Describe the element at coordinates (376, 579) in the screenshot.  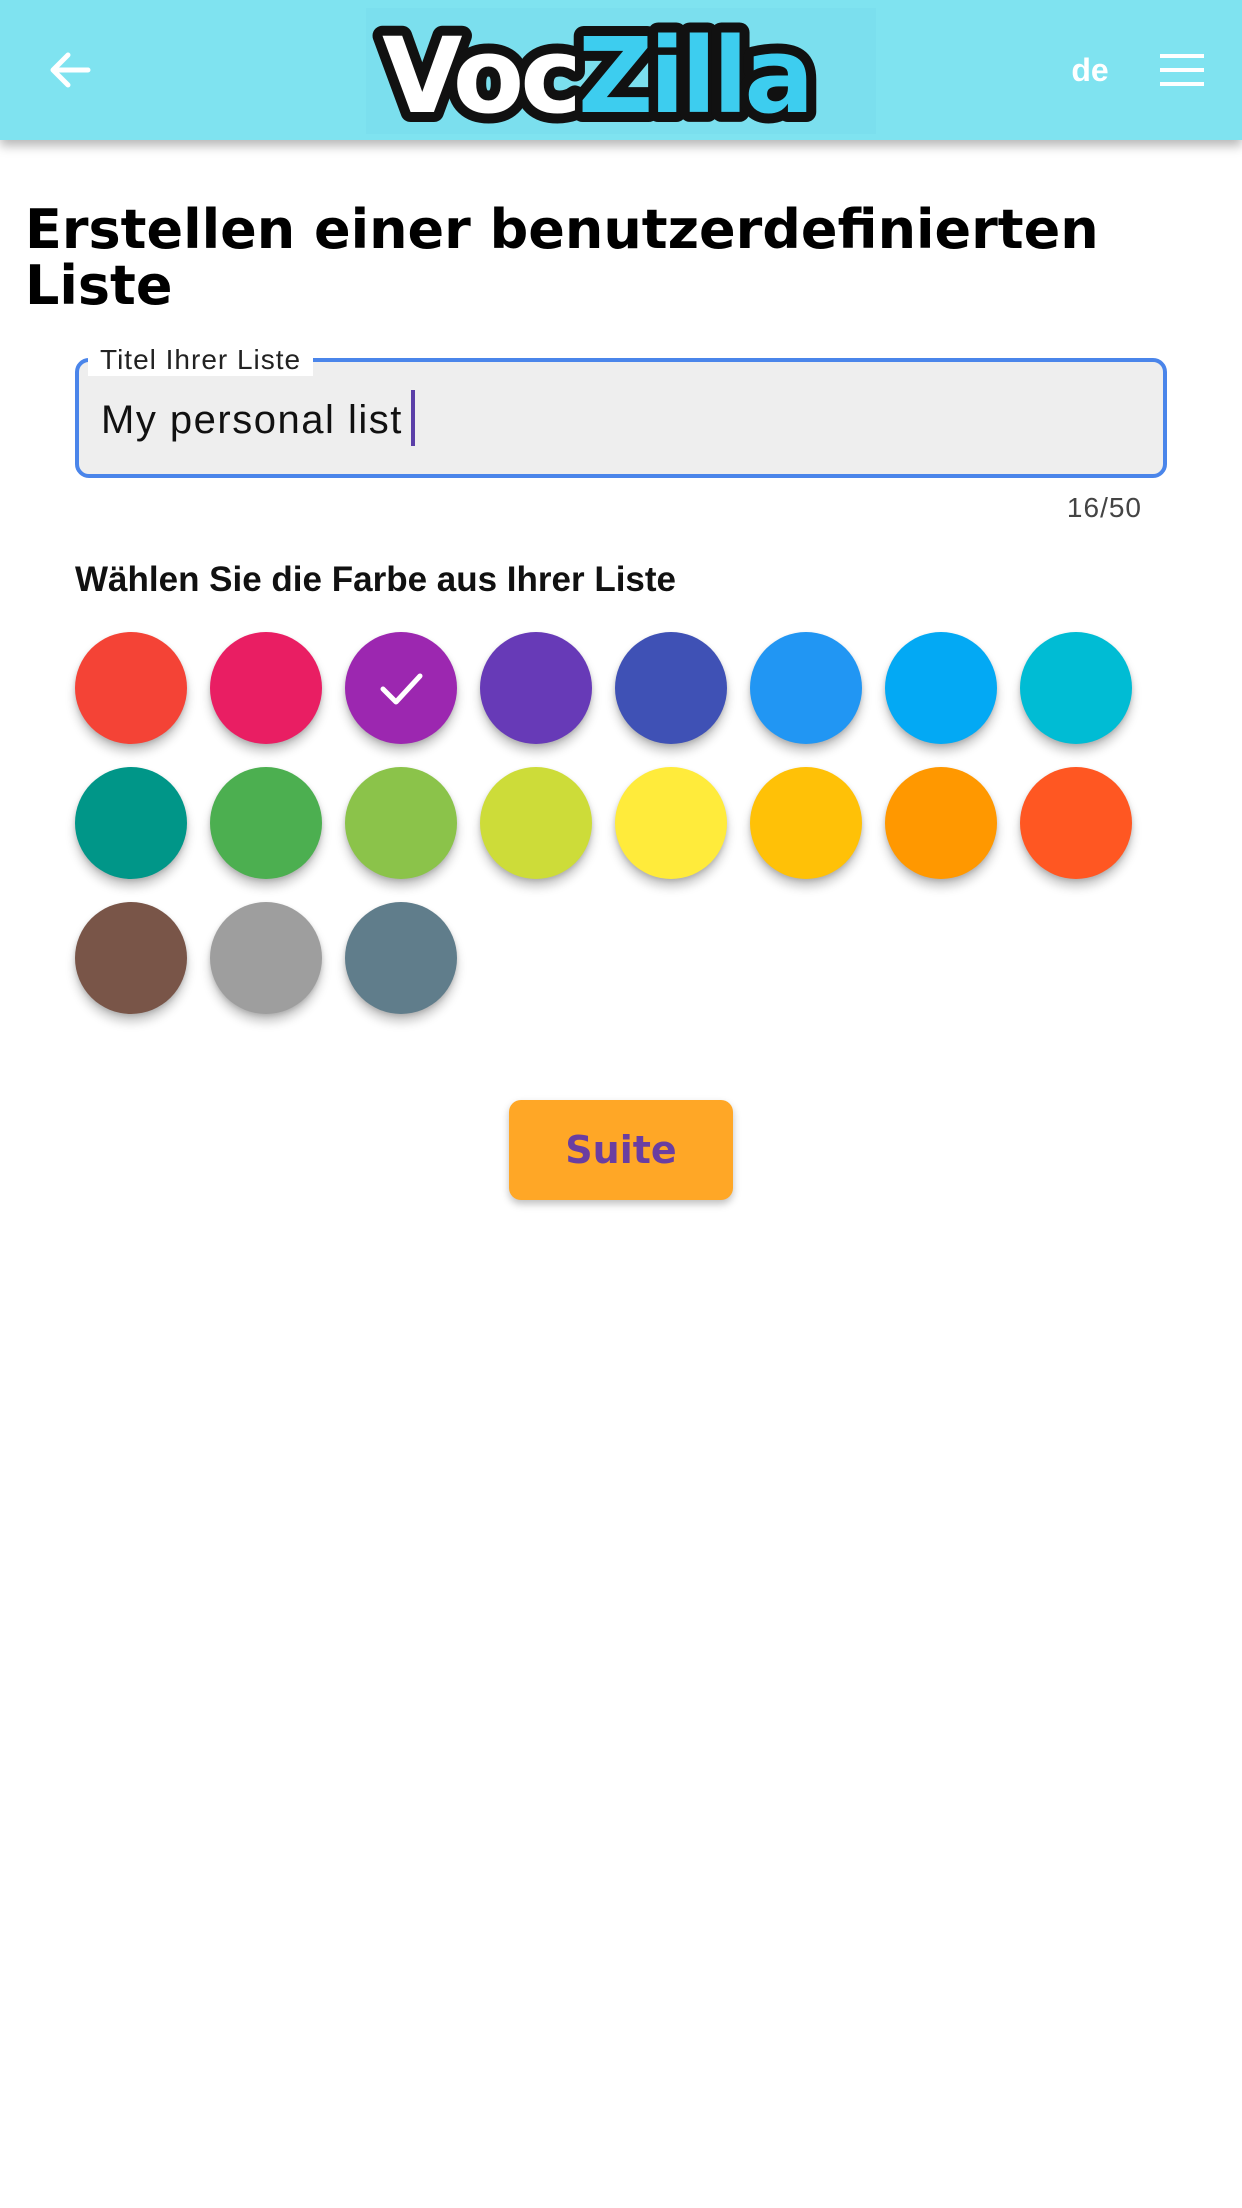
I see `color-section-label: Wählen Sie die Farbe aus Ihrer Liste` at that location.